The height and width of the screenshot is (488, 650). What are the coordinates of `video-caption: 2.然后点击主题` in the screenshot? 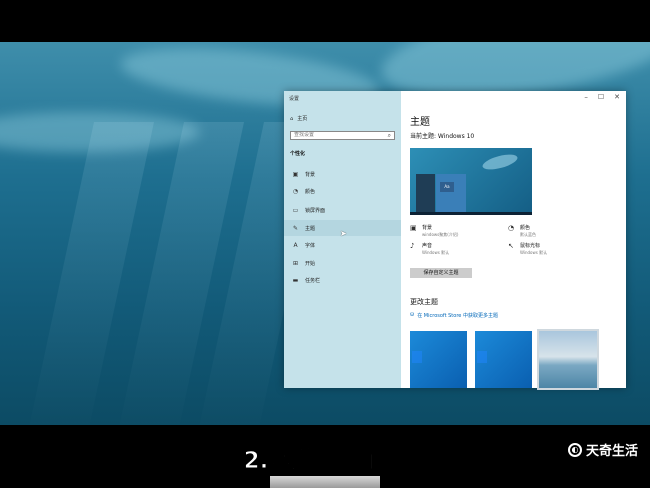 It's located at (325, 461).